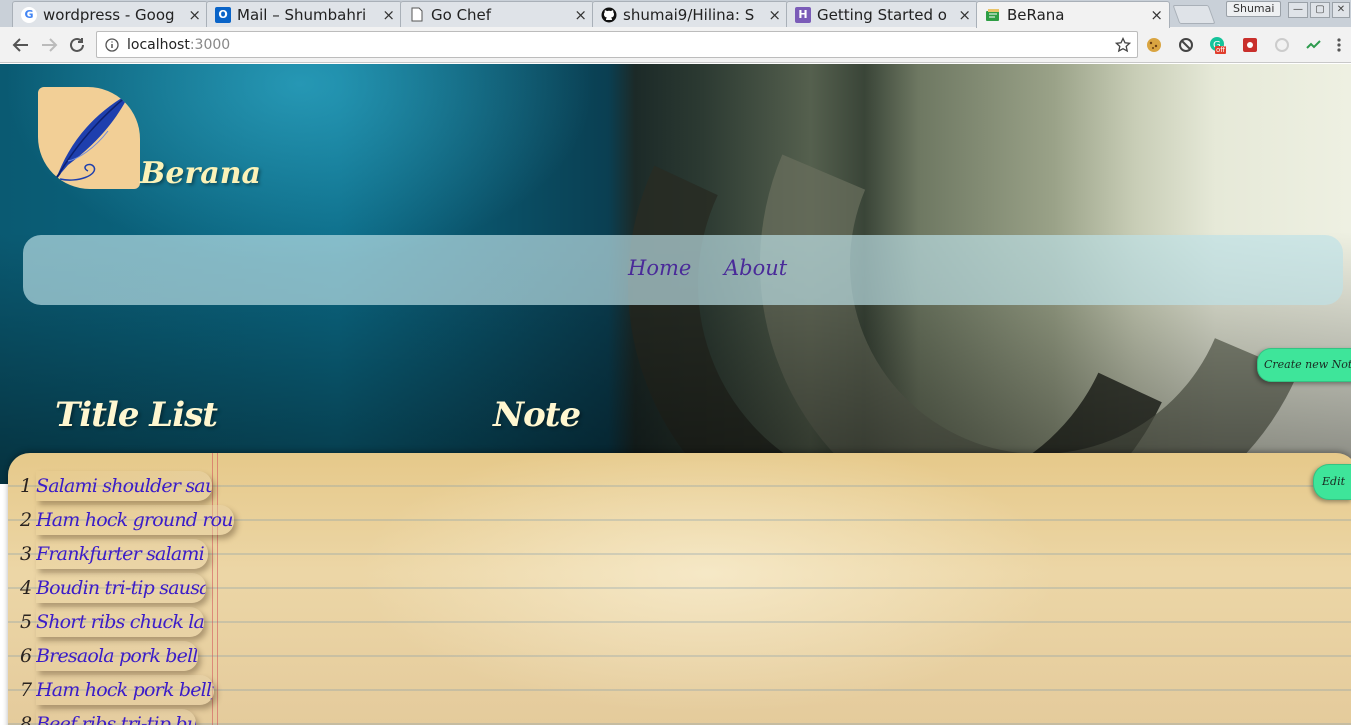 The height and width of the screenshot is (725, 1351). I want to click on heroku-icon: H, so click(803, 14).